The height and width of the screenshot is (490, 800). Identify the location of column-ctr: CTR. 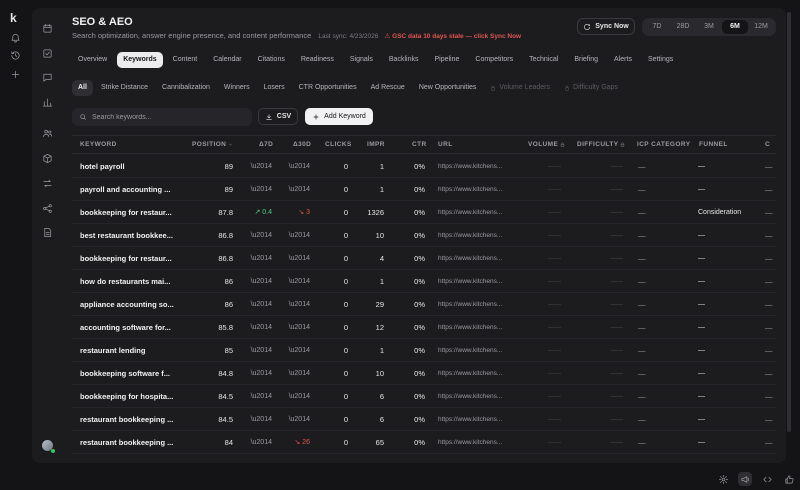
(419, 145).